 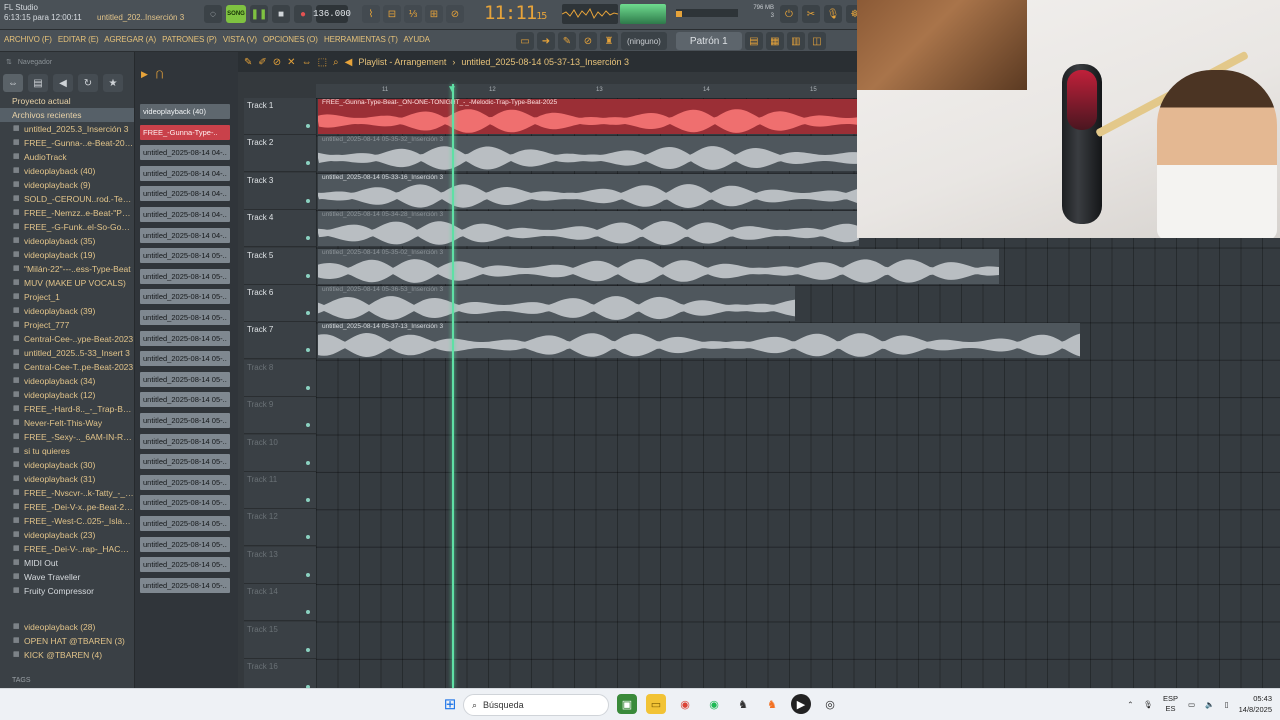 I want to click on tool-zoom-icon: ⌕, so click(x=336, y=62).